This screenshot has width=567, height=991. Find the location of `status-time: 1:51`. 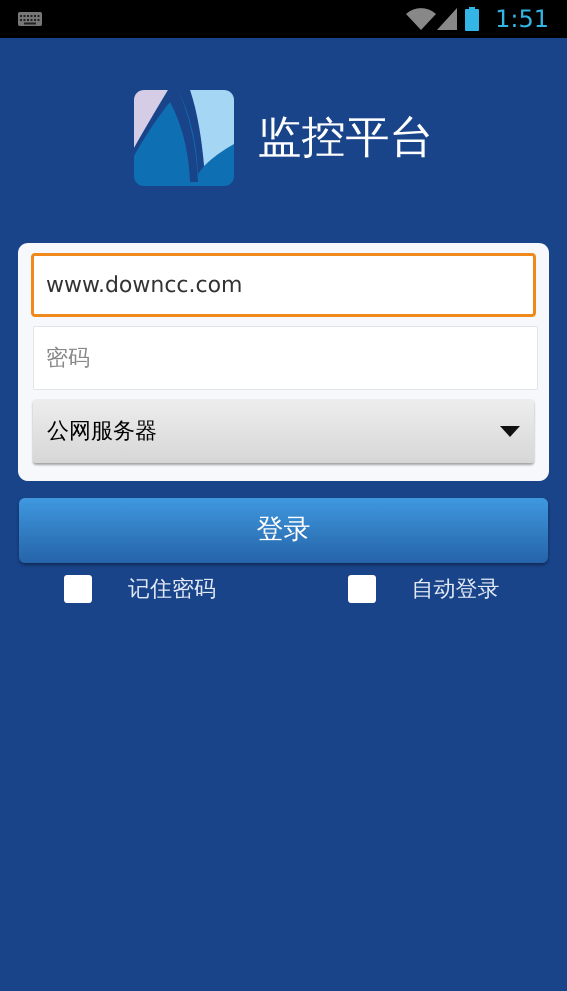

status-time: 1:51 is located at coordinates (522, 19).